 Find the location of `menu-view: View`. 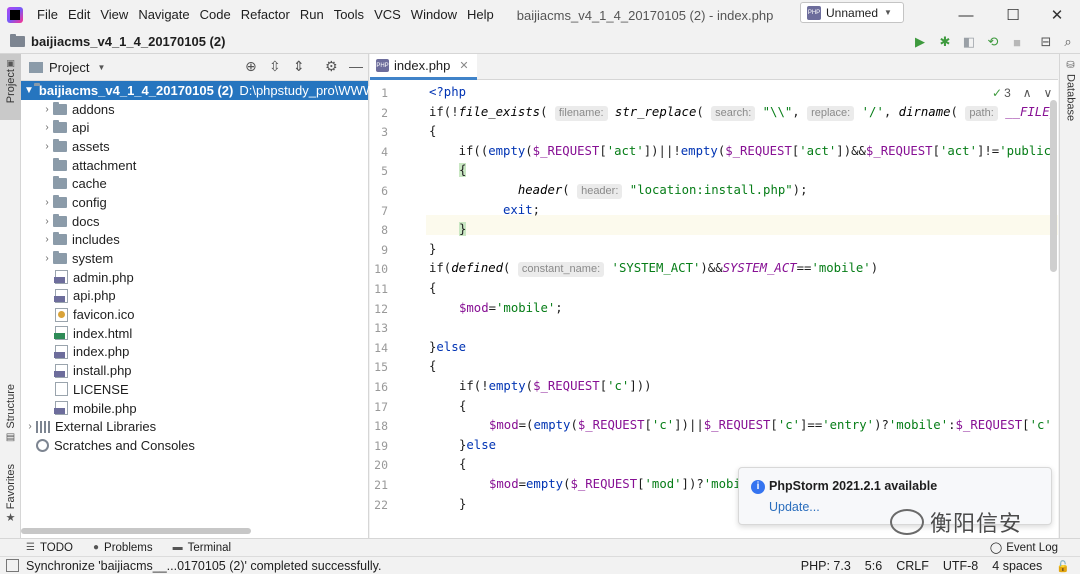

menu-view: View is located at coordinates (114, 15).